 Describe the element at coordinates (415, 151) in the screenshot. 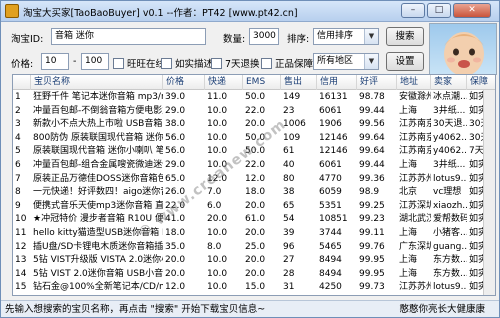

I see `col-address: 江苏南京` at that location.